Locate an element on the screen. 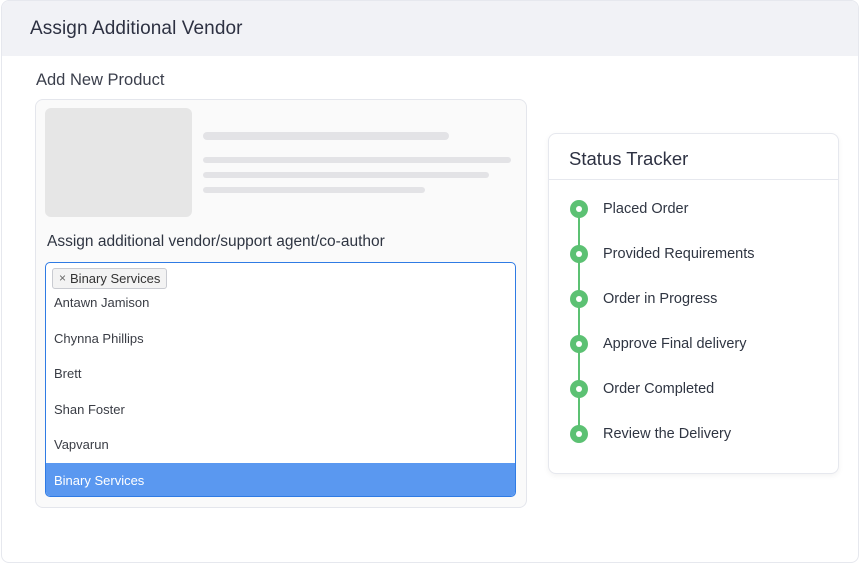  tracker-line is located at coordinates (579, 323).